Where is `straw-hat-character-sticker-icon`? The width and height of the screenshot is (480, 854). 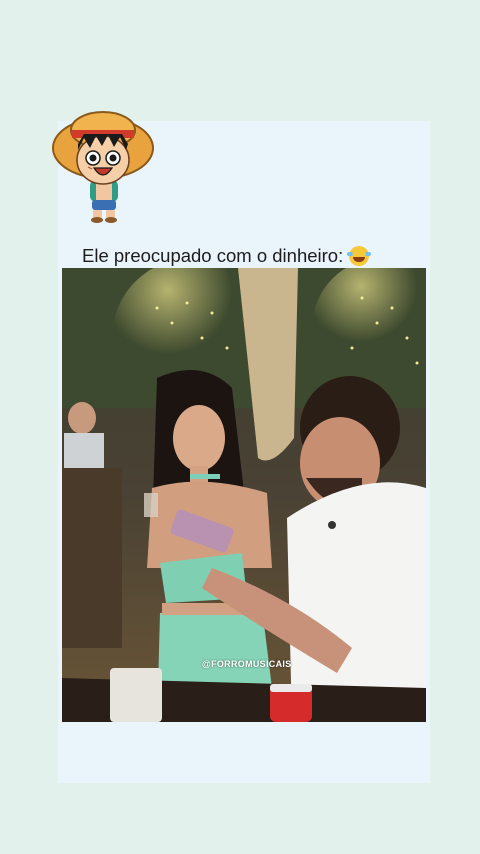 straw-hat-character-sticker-icon is located at coordinates (103, 167).